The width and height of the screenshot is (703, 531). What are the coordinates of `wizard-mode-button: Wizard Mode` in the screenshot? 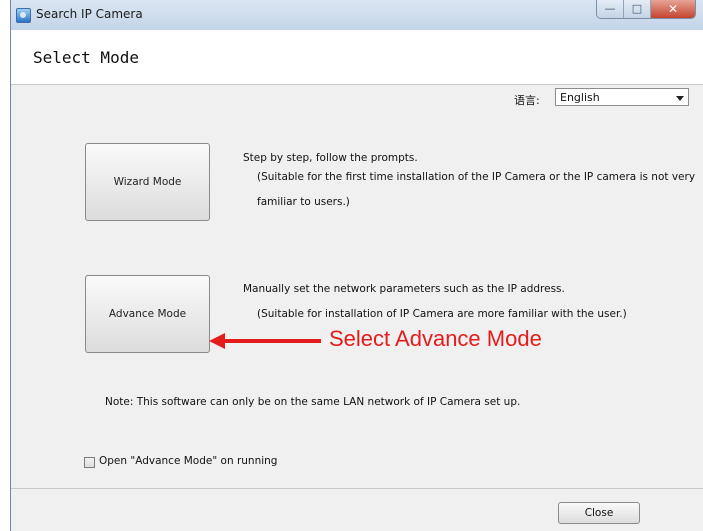 It's located at (147, 182).